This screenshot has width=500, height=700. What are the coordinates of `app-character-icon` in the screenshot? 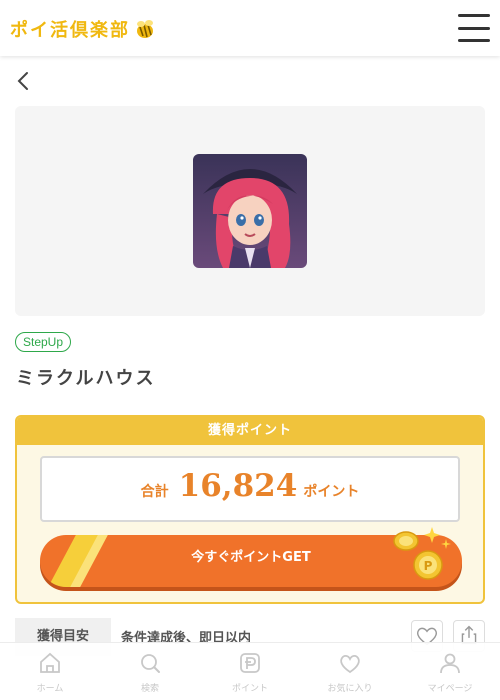 It's located at (250, 211).